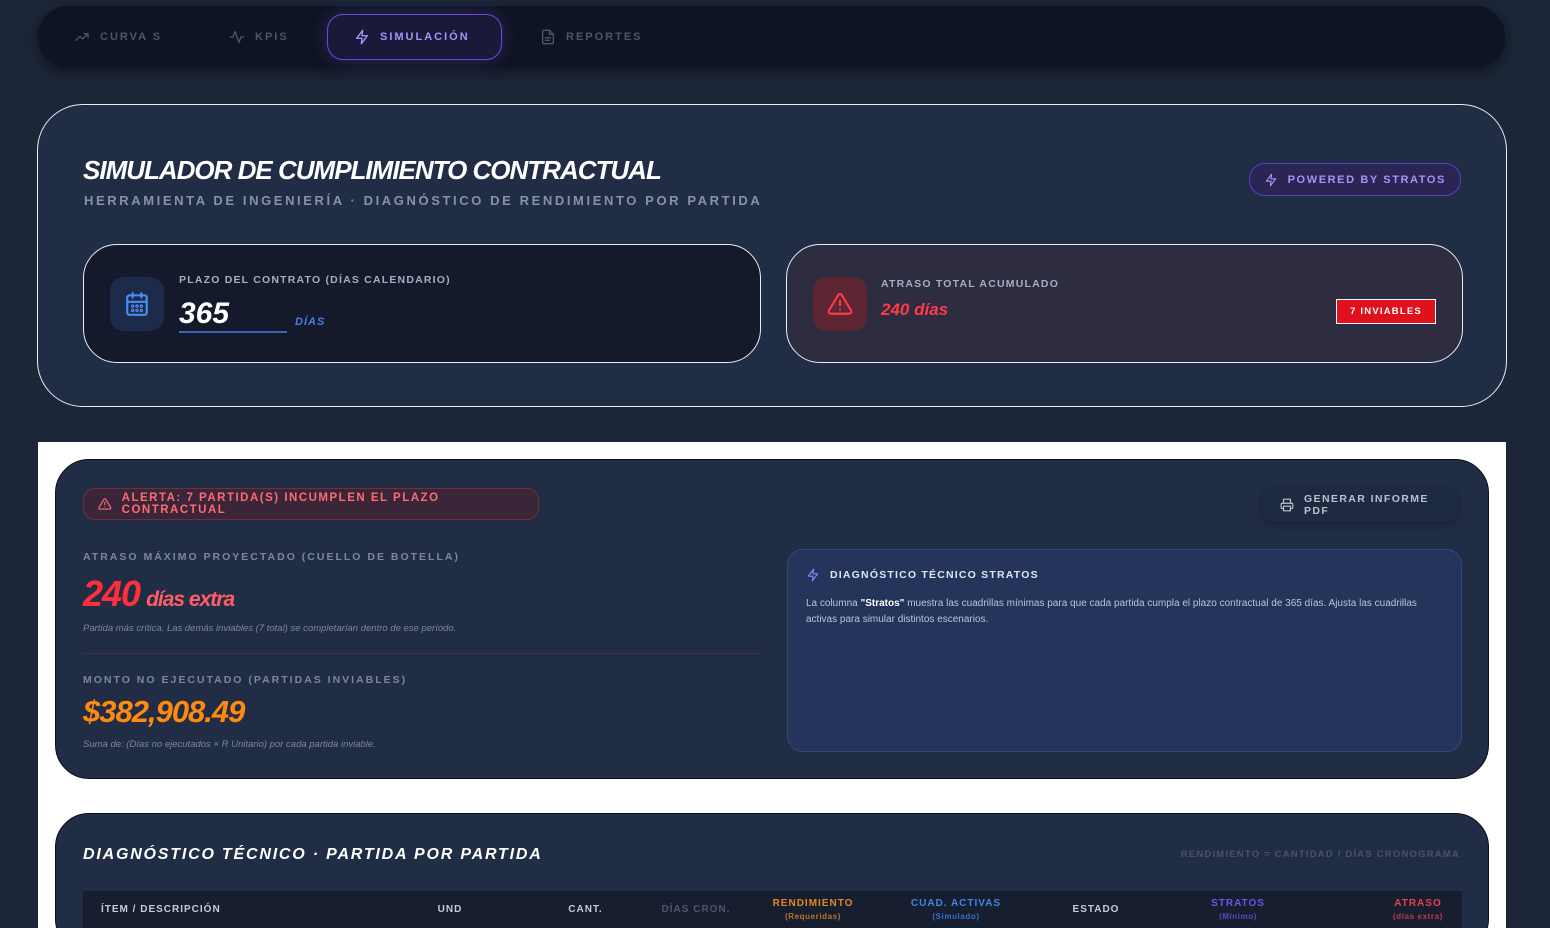  Describe the element at coordinates (161, 909) in the screenshot. I see `col-label: ÍTEM / DESCRIPCIÓN` at that location.